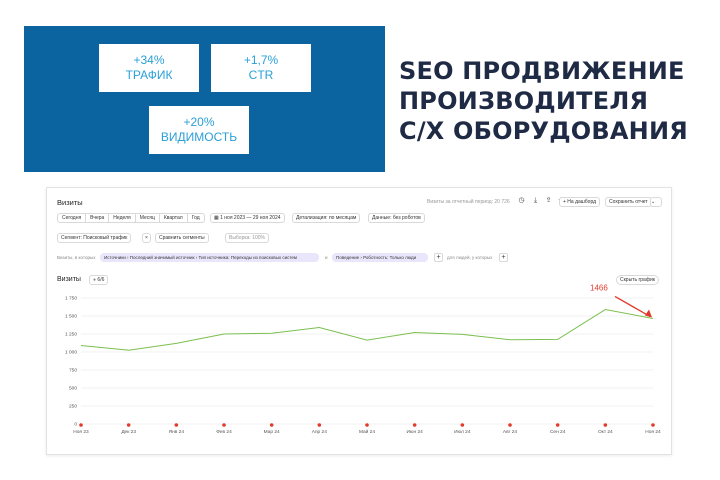  What do you see at coordinates (319, 432) in the screenshot?
I see `x-tick-label: Апр 24` at bounding box center [319, 432].